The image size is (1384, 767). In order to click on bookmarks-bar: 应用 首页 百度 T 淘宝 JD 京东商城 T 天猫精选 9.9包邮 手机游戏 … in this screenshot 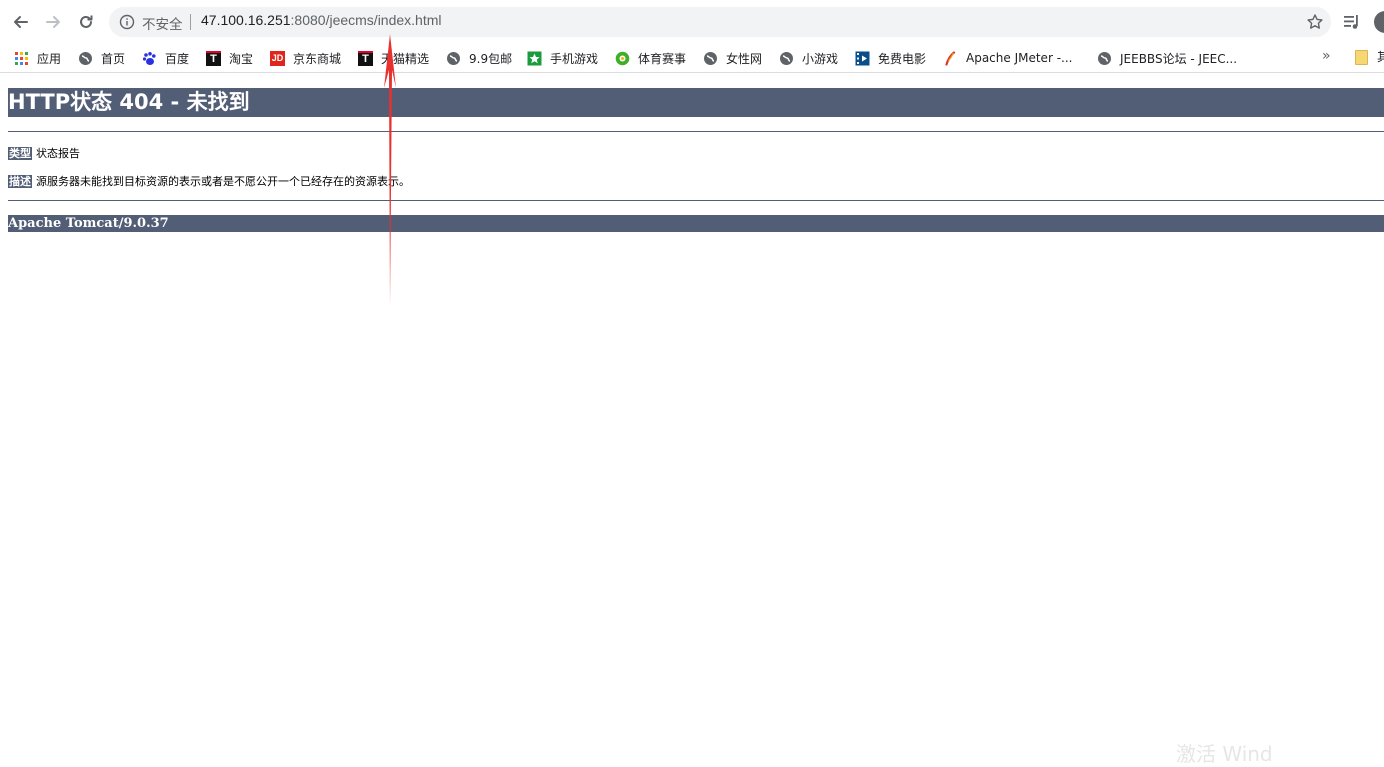, I will do `click(692, 58)`.